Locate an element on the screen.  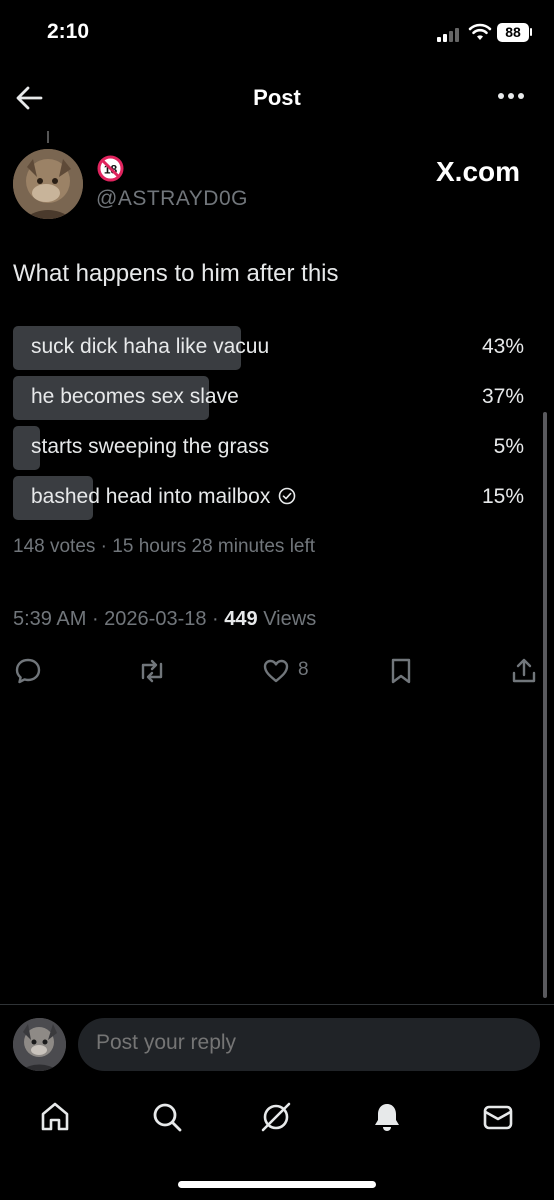
author-handle: @ASTRAYD0G is located at coordinates (172, 199).